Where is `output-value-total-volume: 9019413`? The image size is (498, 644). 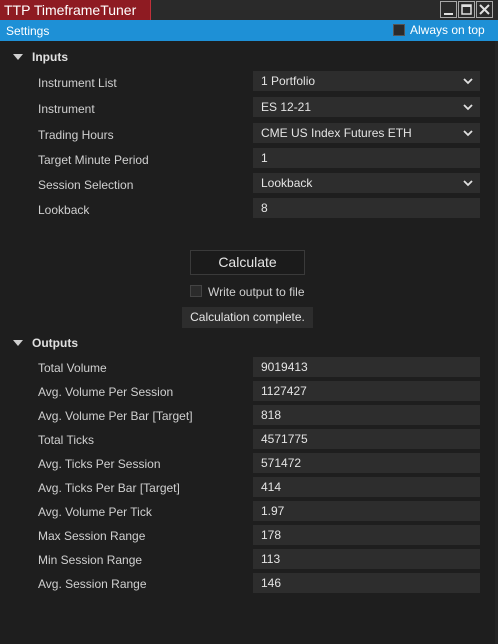
output-value-total-volume: 9019413 is located at coordinates (366, 367).